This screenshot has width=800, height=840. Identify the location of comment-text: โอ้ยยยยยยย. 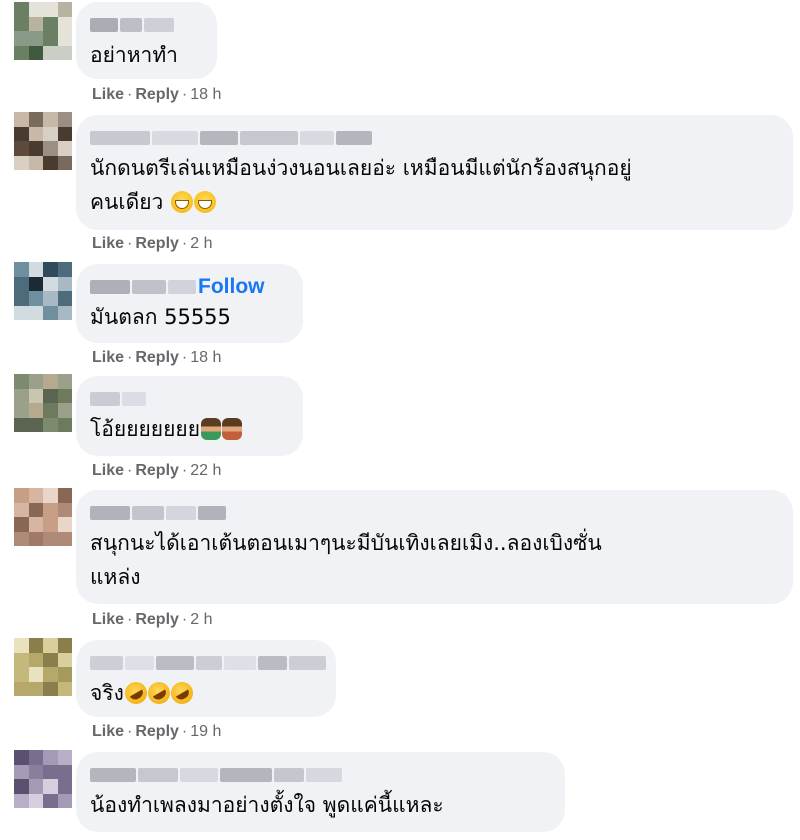
(188, 429).